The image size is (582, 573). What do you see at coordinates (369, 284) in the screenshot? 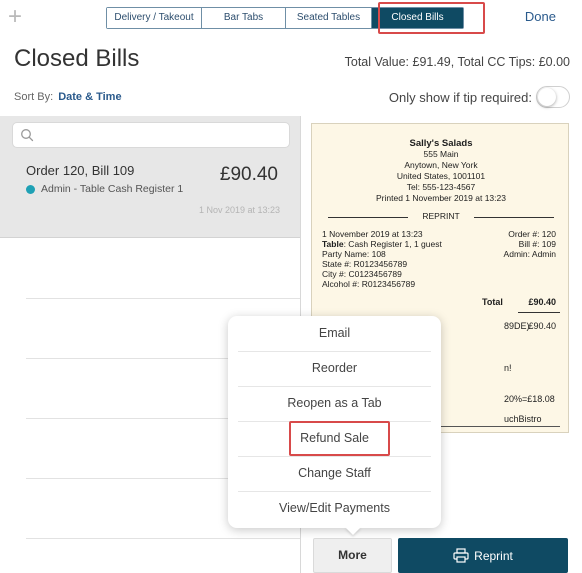
I see `receipt-alcohol: Alcohol #: R0123456789` at bounding box center [369, 284].